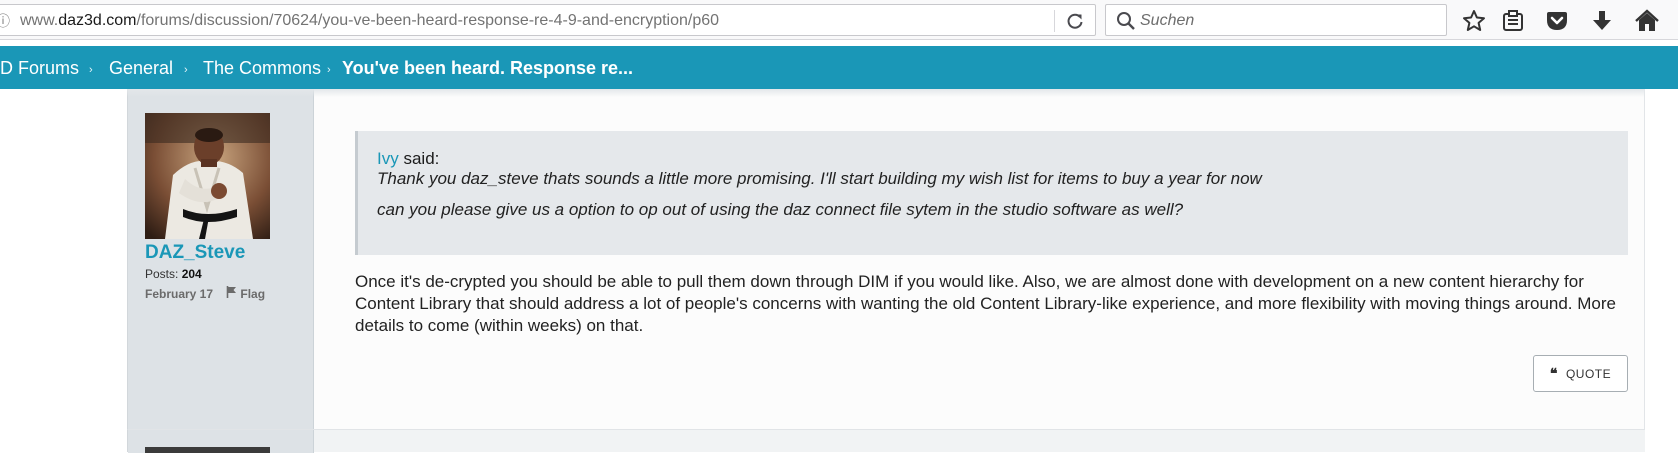  Describe the element at coordinates (231, 293) in the screenshot. I see `flag-icon` at that location.